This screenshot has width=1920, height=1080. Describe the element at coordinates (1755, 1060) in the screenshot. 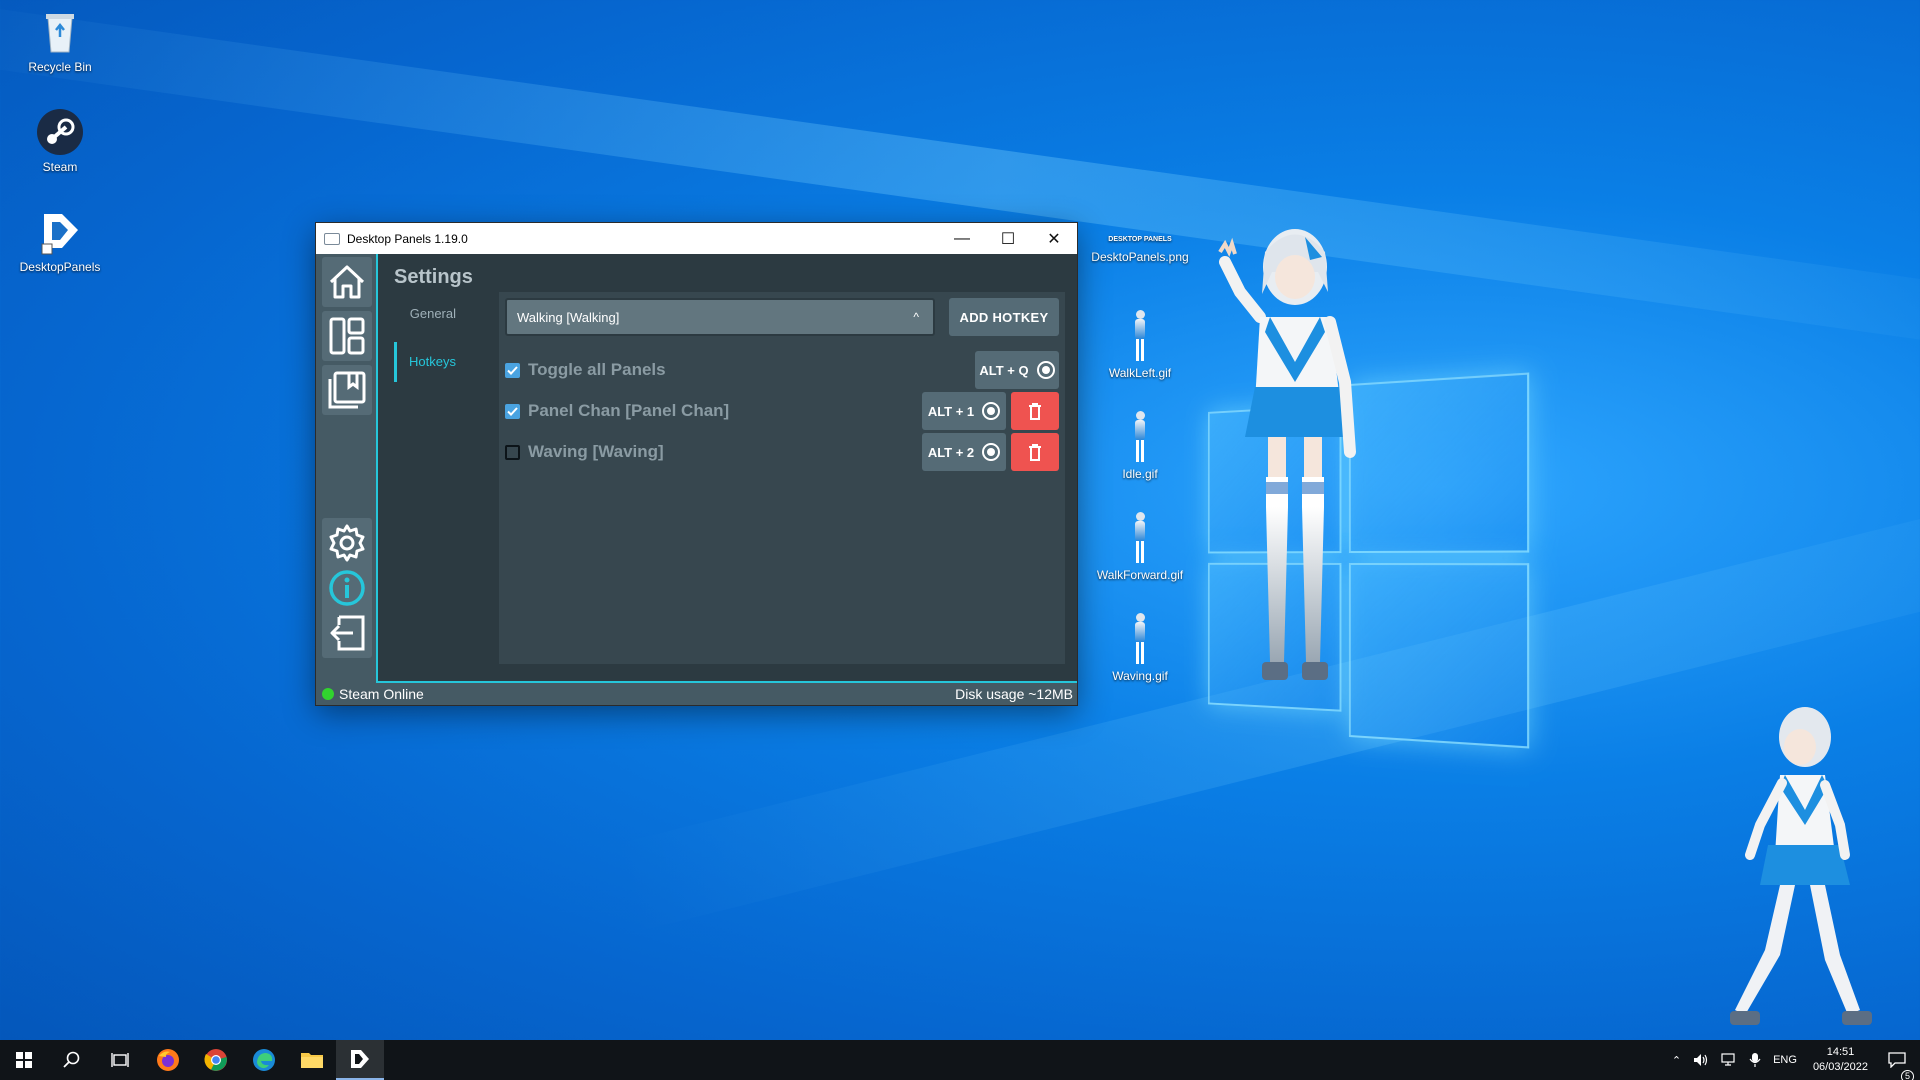

I see `microphone-icon` at that location.